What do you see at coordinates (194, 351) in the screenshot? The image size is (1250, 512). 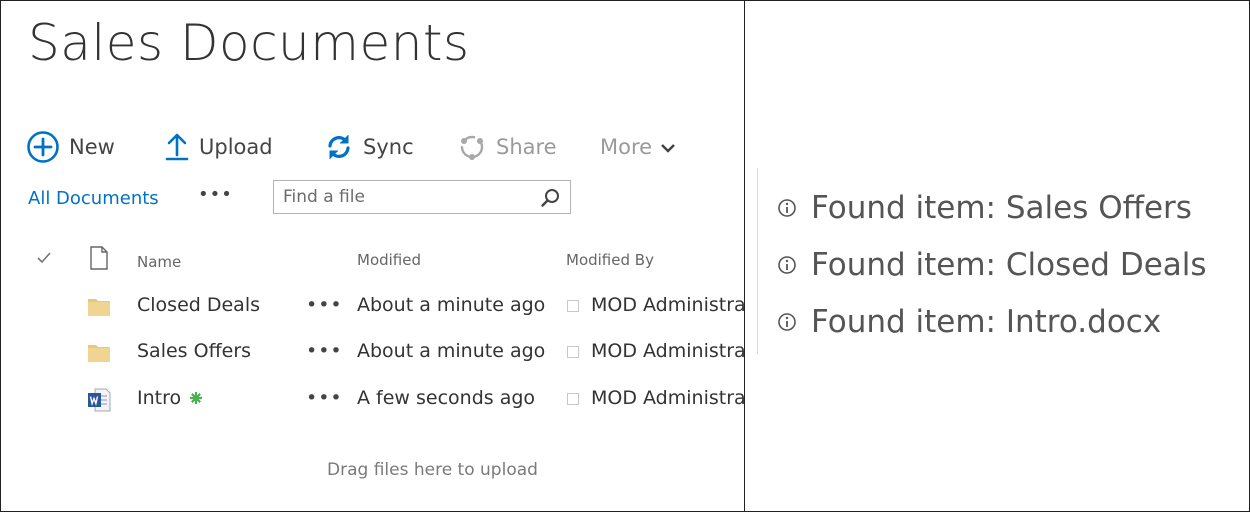 I see `file-name-link: Sales Offers` at bounding box center [194, 351].